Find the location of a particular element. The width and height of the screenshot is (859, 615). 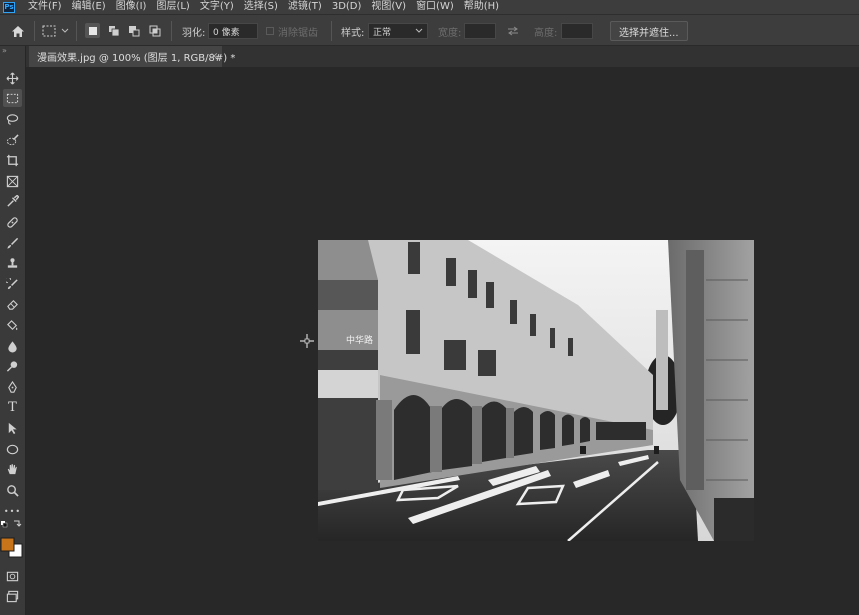

paint-bucket-tool-icon is located at coordinates (12, 325).